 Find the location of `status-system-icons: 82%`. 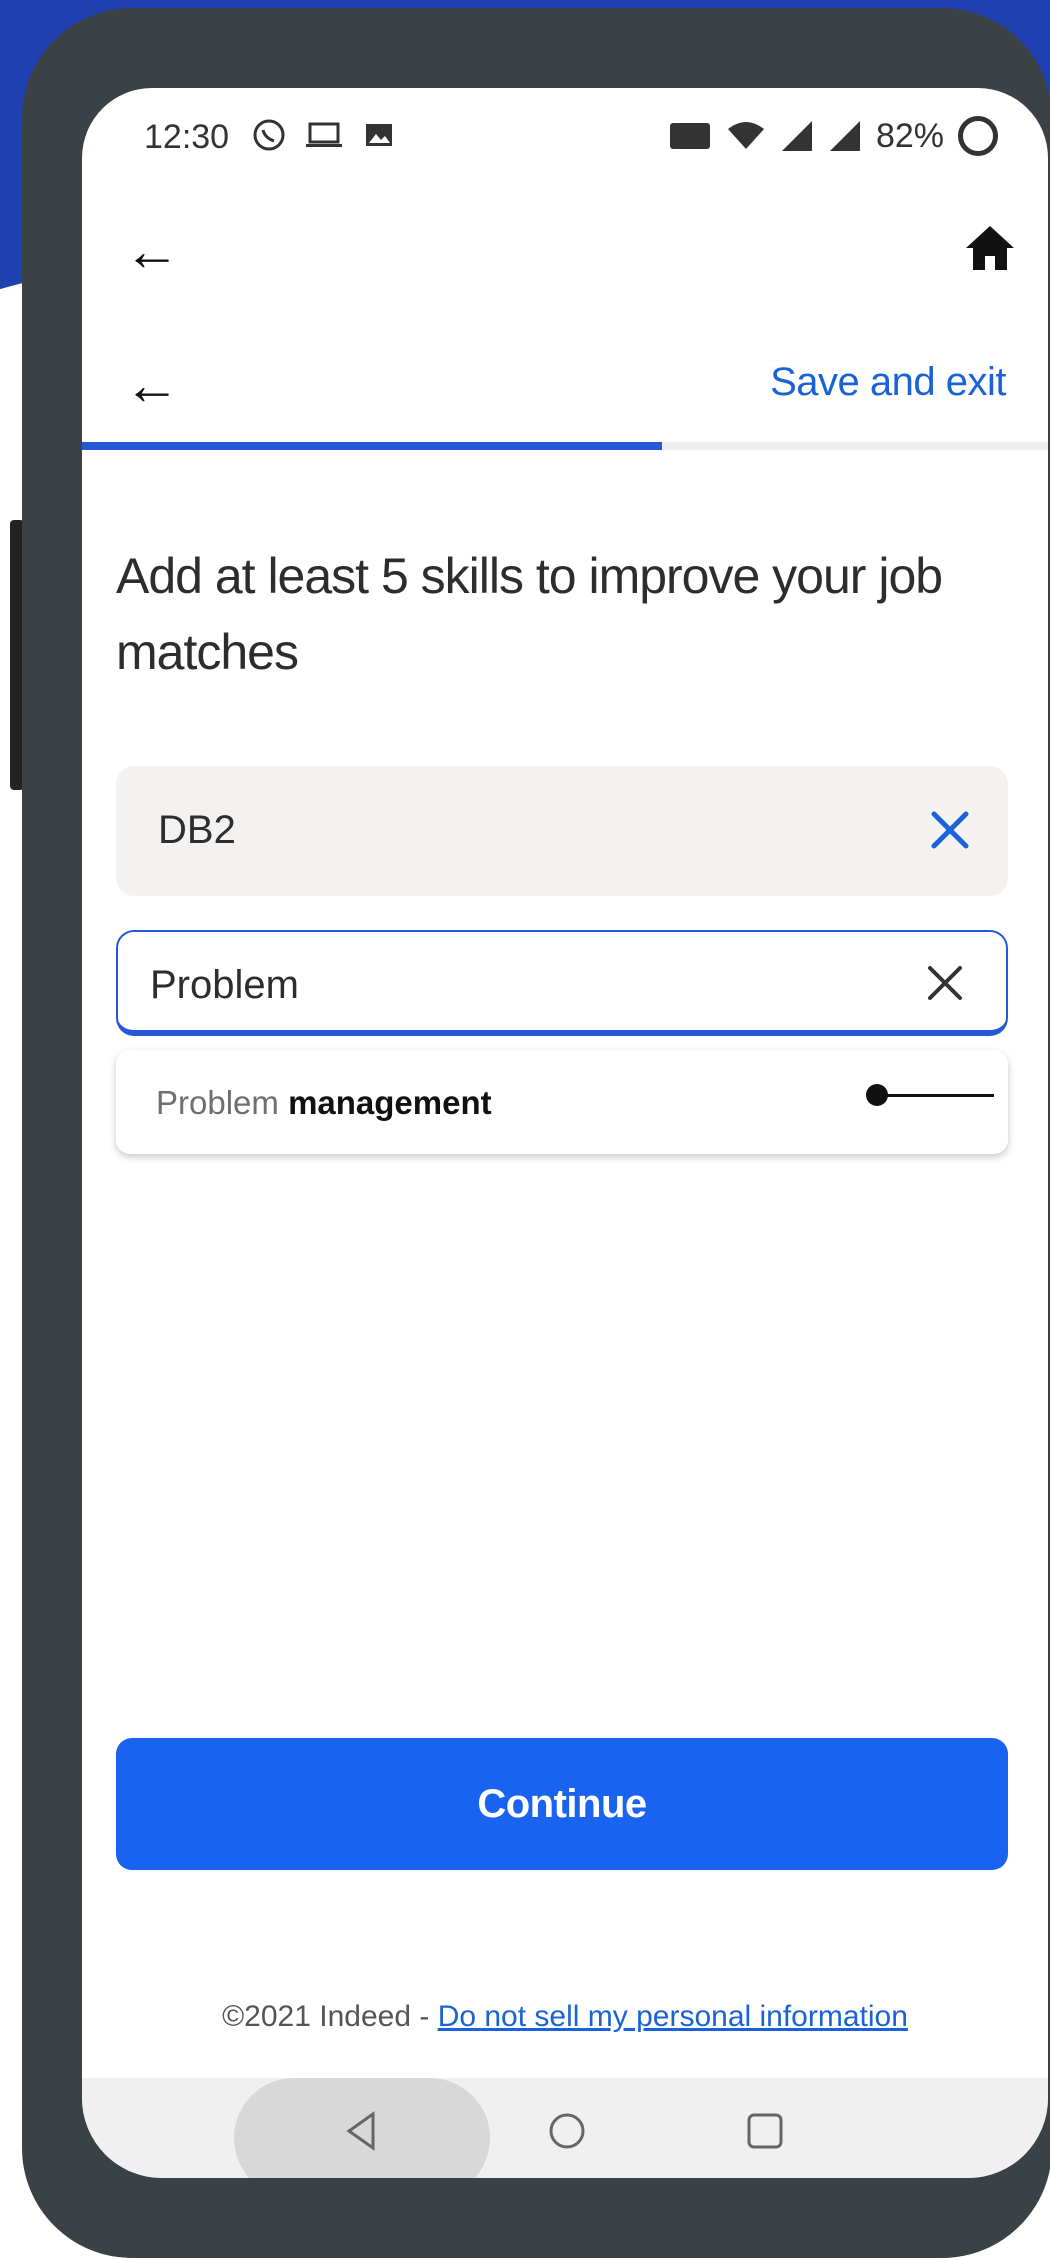

status-system-icons: 82% is located at coordinates (833, 136).